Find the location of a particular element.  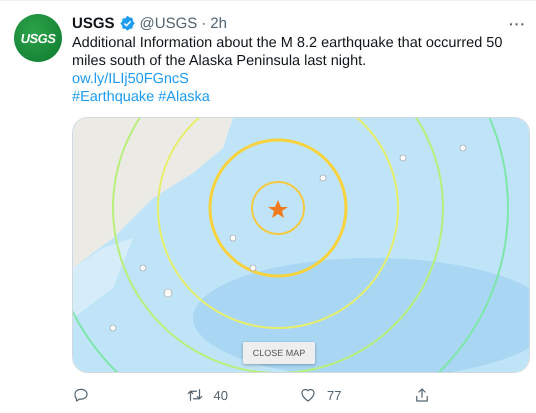

author-handle: @USGS is located at coordinates (169, 23).